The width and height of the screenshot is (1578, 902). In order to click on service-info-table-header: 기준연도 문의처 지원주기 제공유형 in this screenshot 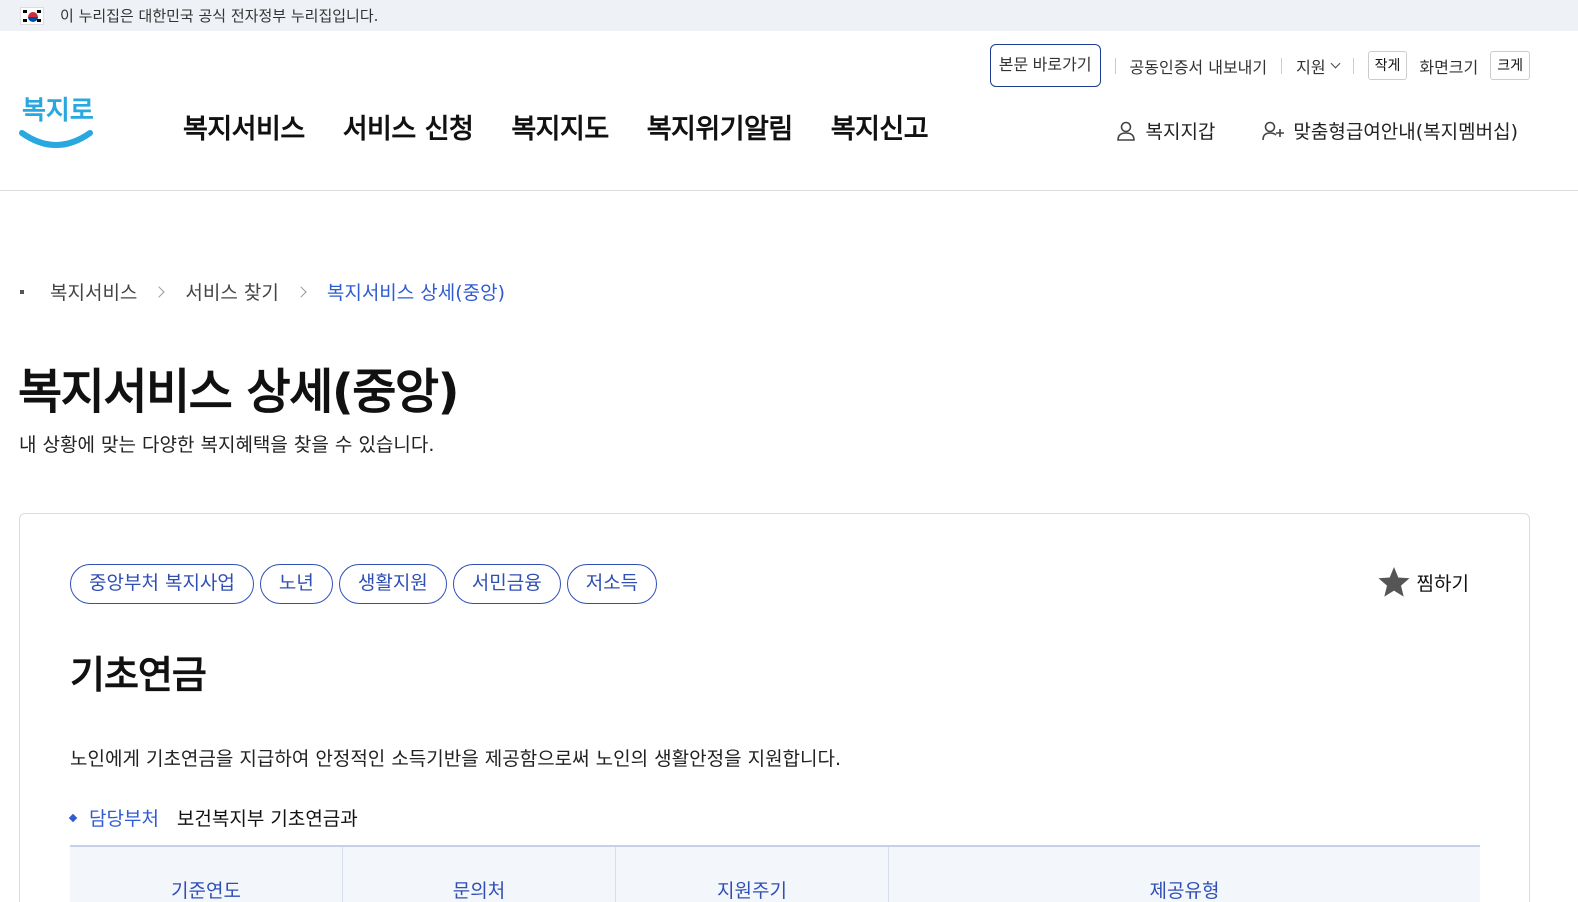, I will do `click(775, 873)`.